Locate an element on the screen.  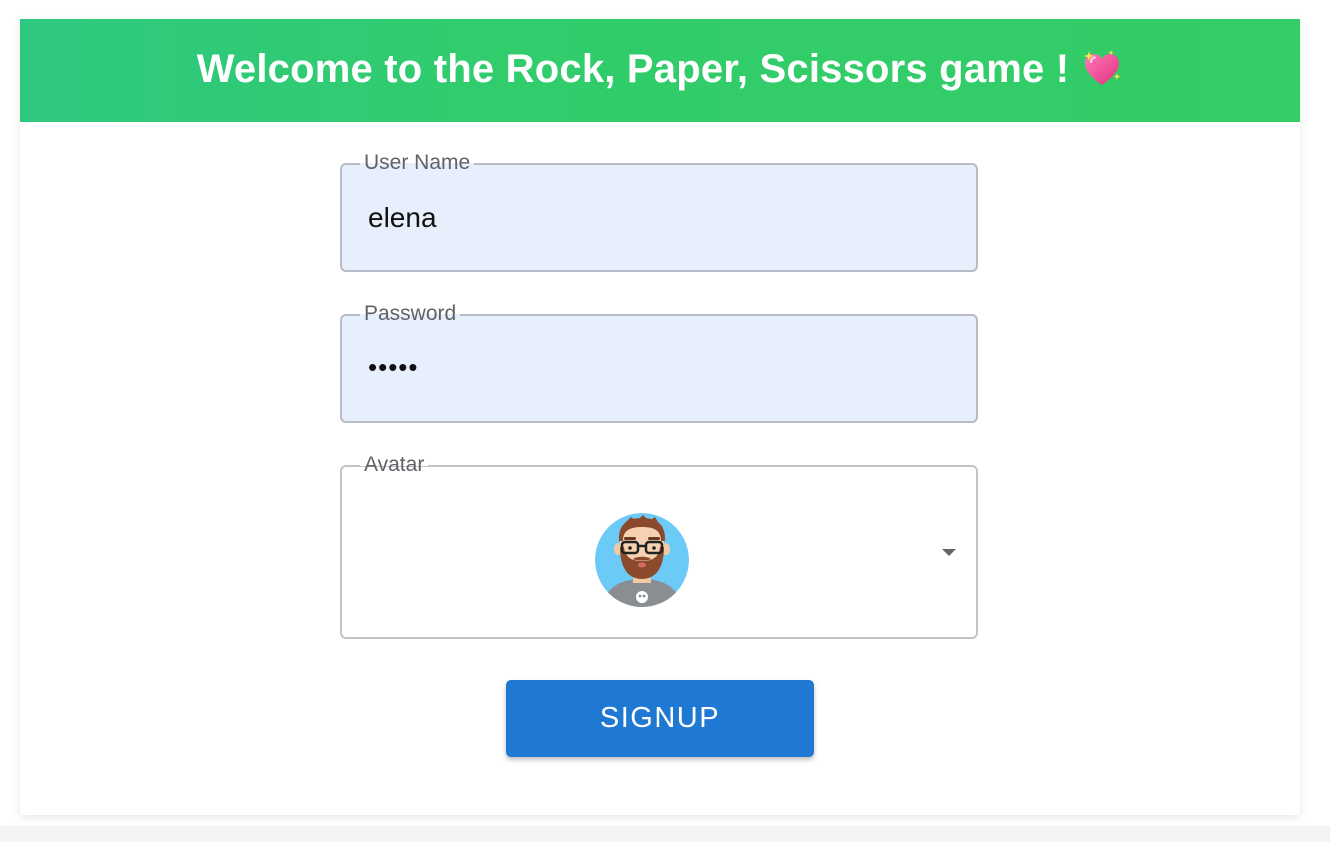
password-label: Password is located at coordinates (410, 314).